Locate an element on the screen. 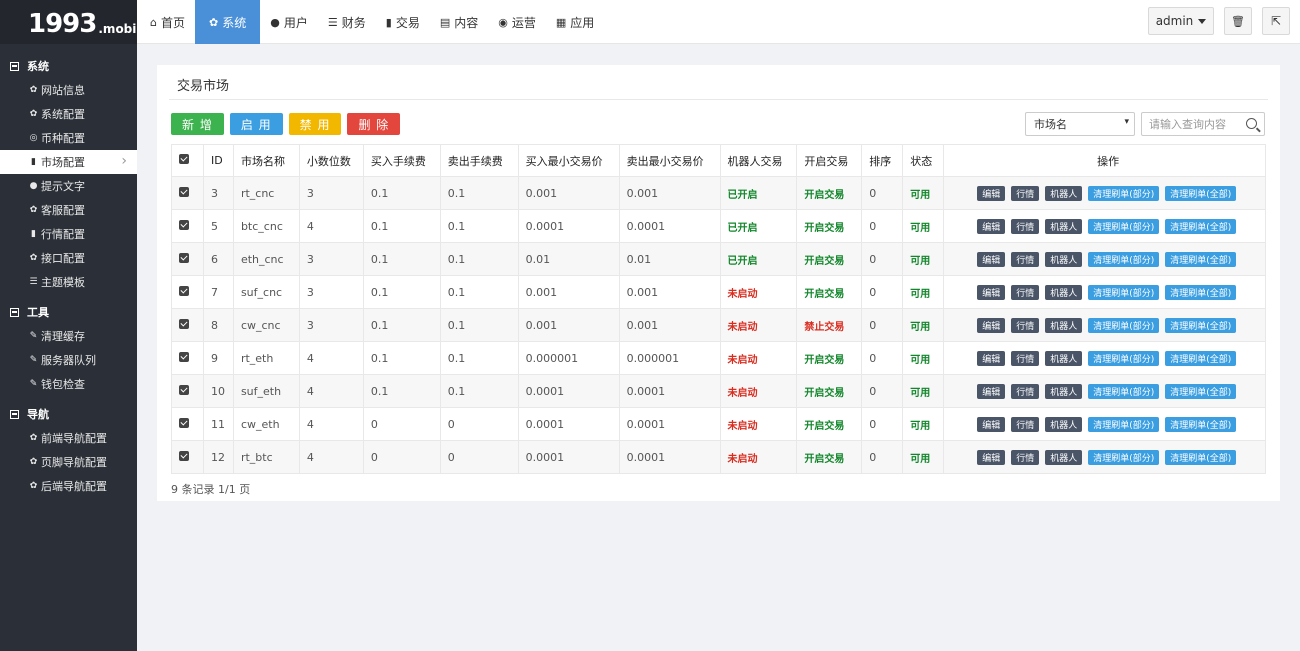 Image resolution: width=1300 pixels, height=651 pixels. top-tab-4: ▮ 交易 is located at coordinates (403, 22).